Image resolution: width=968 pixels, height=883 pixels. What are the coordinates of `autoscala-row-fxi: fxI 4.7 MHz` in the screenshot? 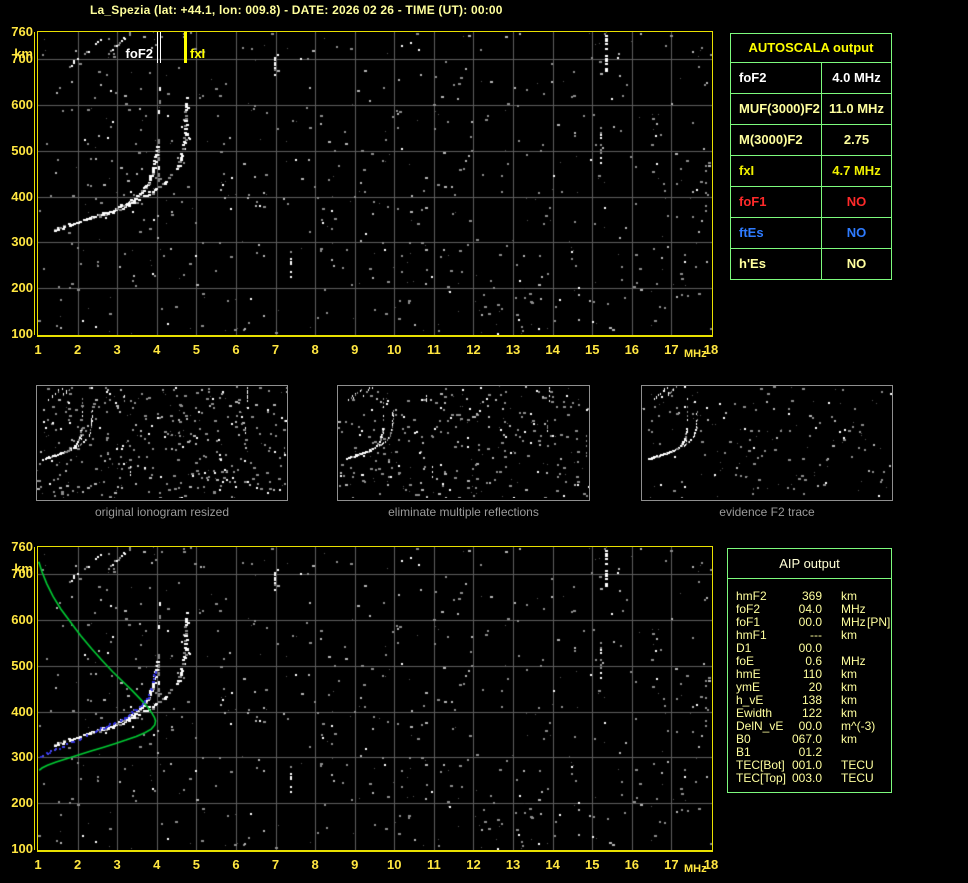 It's located at (811, 171).